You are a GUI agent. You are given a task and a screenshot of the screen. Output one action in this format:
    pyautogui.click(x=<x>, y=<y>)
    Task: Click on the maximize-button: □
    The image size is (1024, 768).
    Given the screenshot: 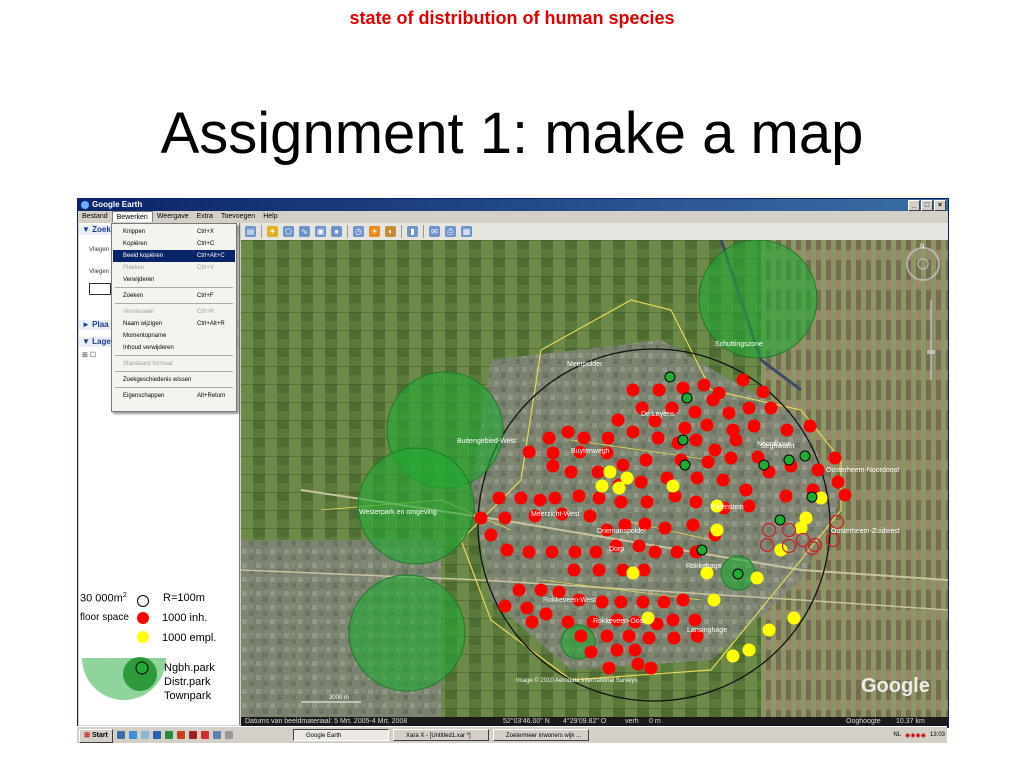 What is the action you would take?
    pyautogui.click(x=927, y=205)
    